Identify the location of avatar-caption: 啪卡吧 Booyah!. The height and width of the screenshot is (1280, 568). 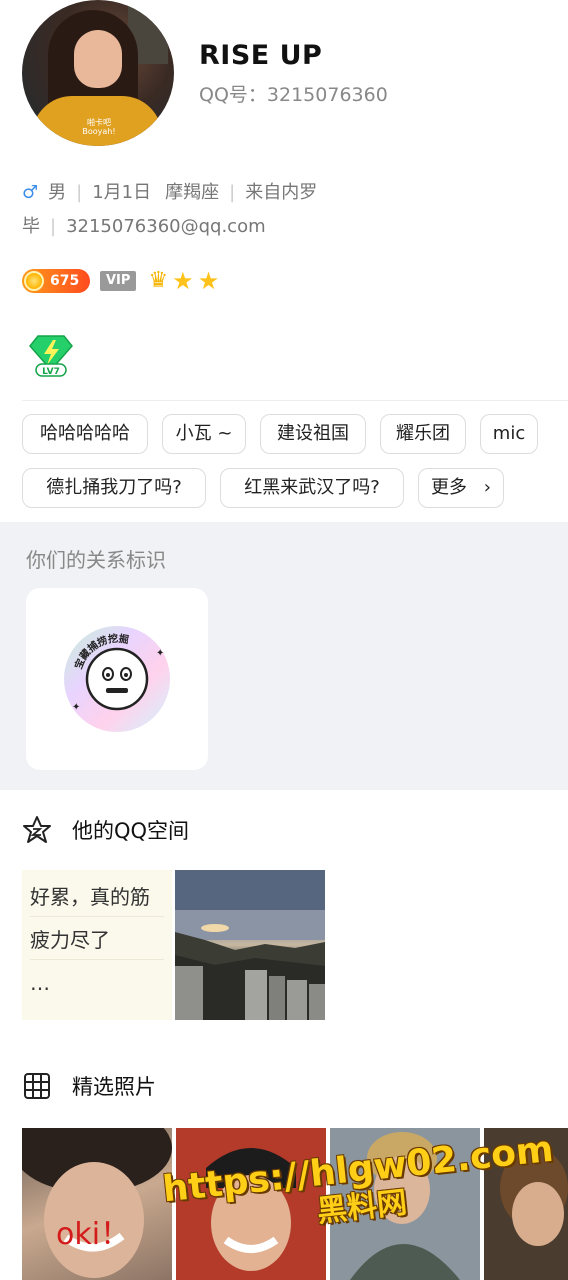
(99, 127).